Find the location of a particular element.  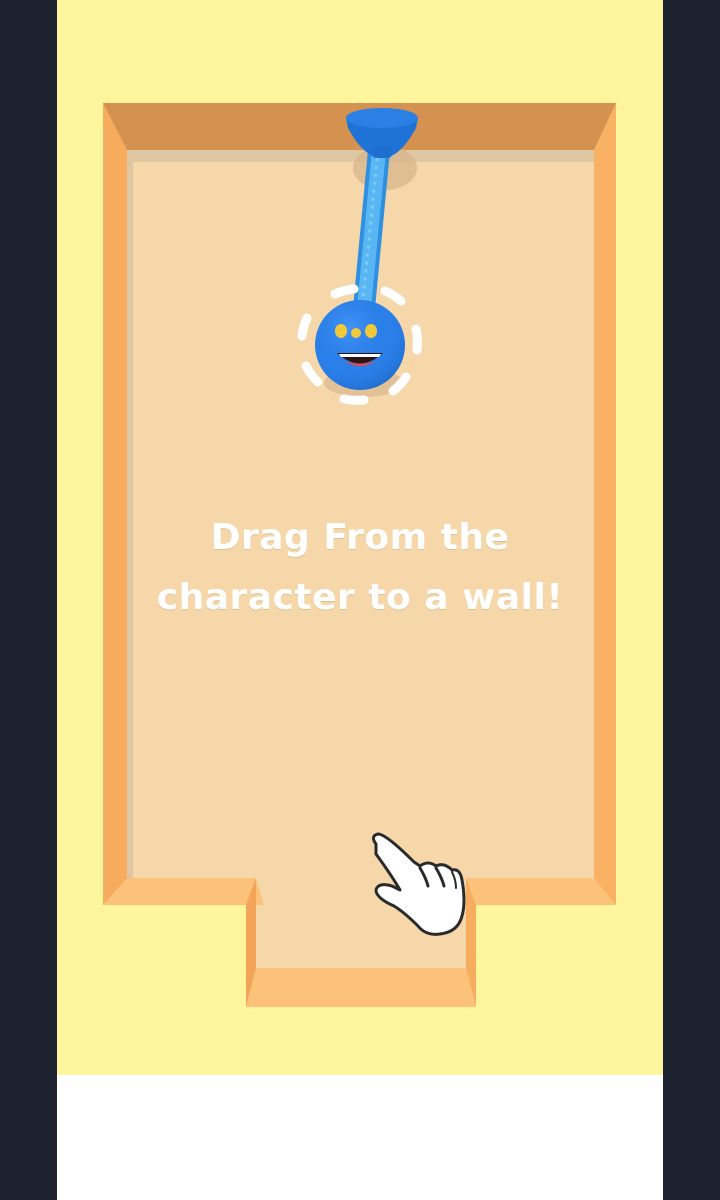

blue-ball-character-icon is located at coordinates (360, 345).